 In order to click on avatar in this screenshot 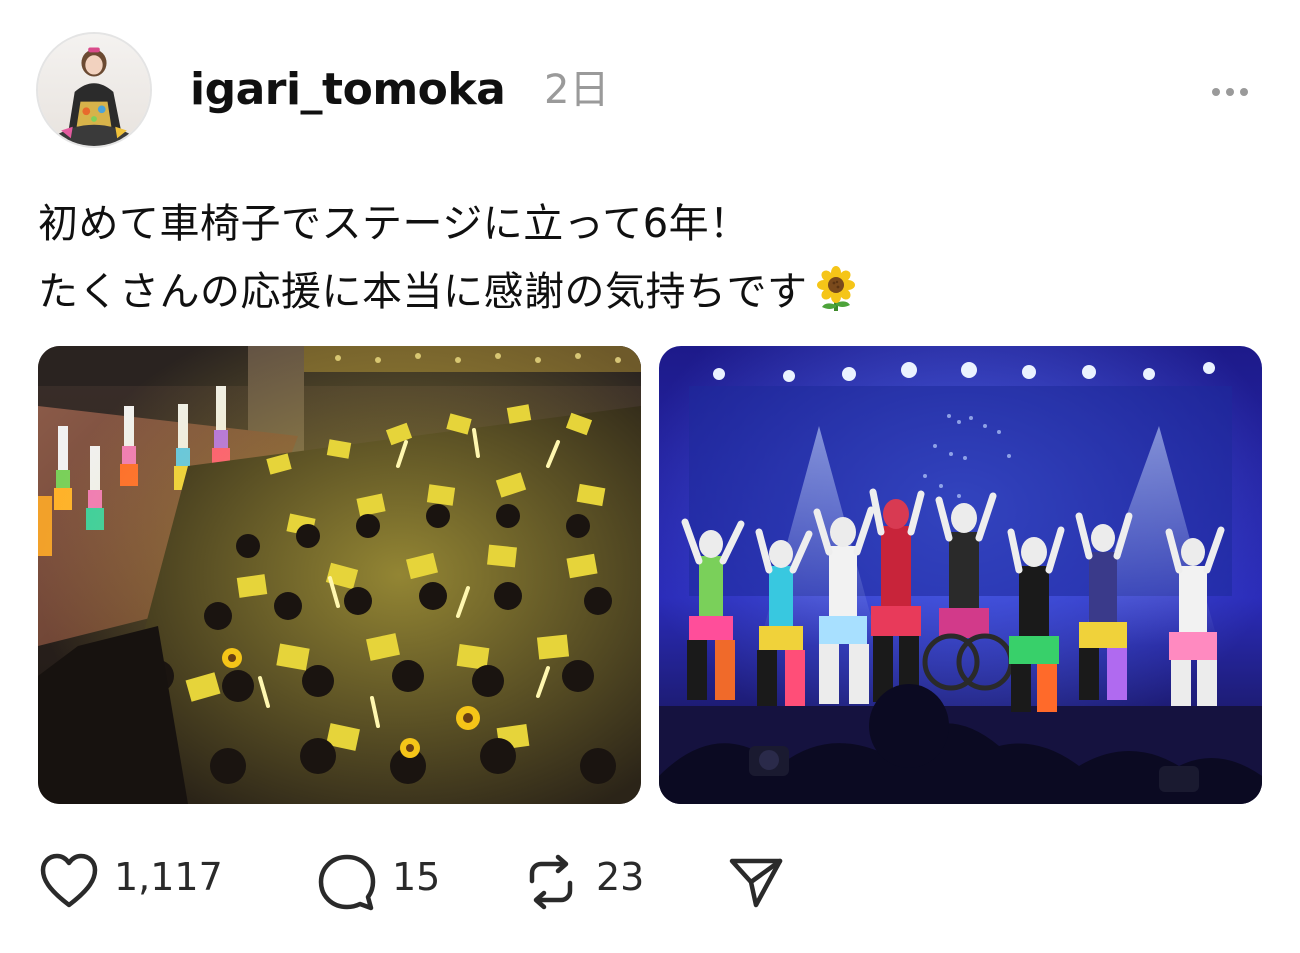, I will do `click(94, 90)`.